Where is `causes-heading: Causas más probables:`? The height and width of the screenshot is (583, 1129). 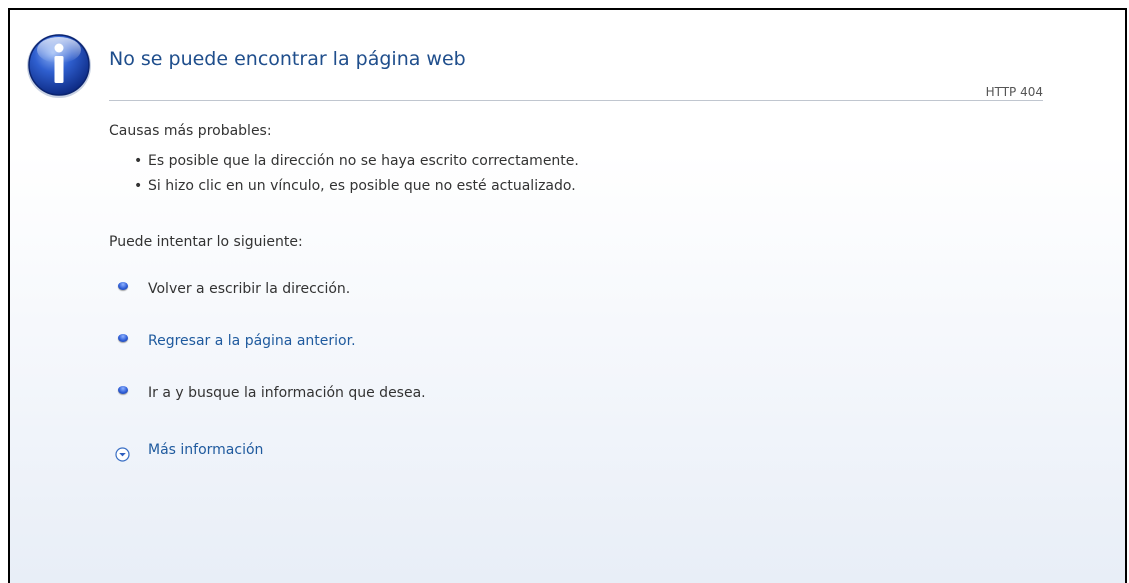
causes-heading: Causas más probables: is located at coordinates (190, 131).